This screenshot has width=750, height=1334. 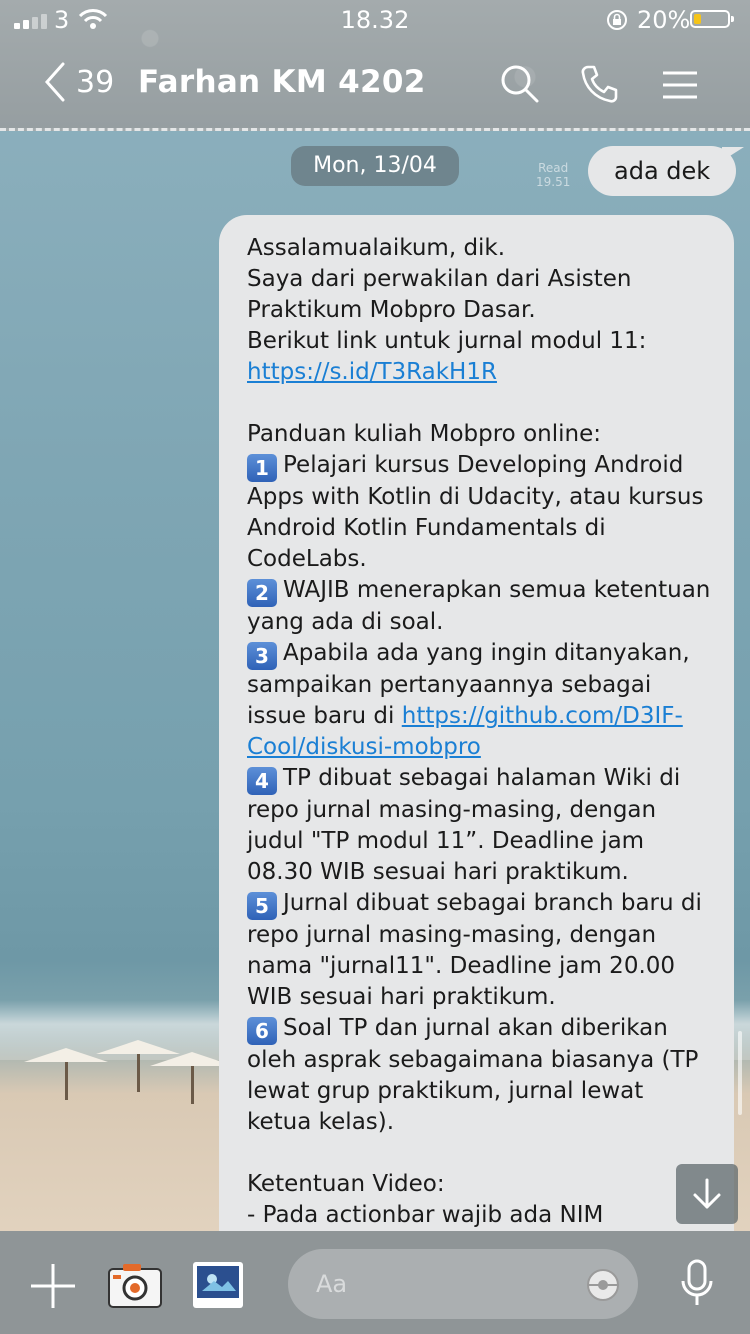 I want to click on video-item: - Pada actionbar wajib ada NIM, so click(x=425, y=1215).